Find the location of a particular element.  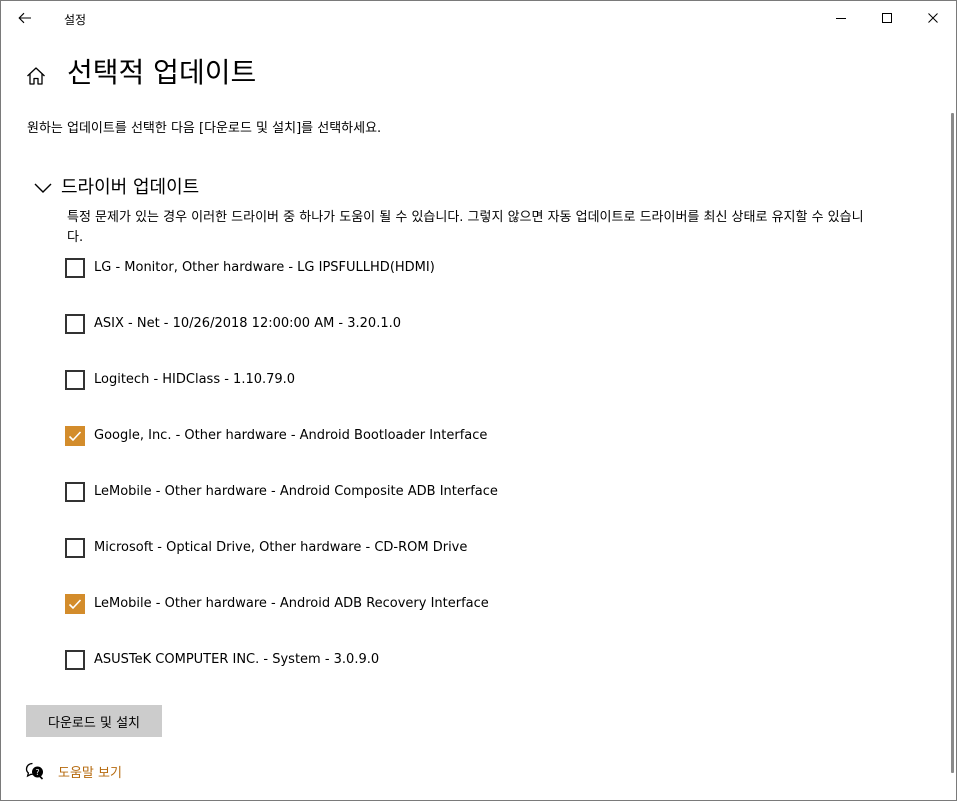

scrollbar is located at coordinates (952, 443).